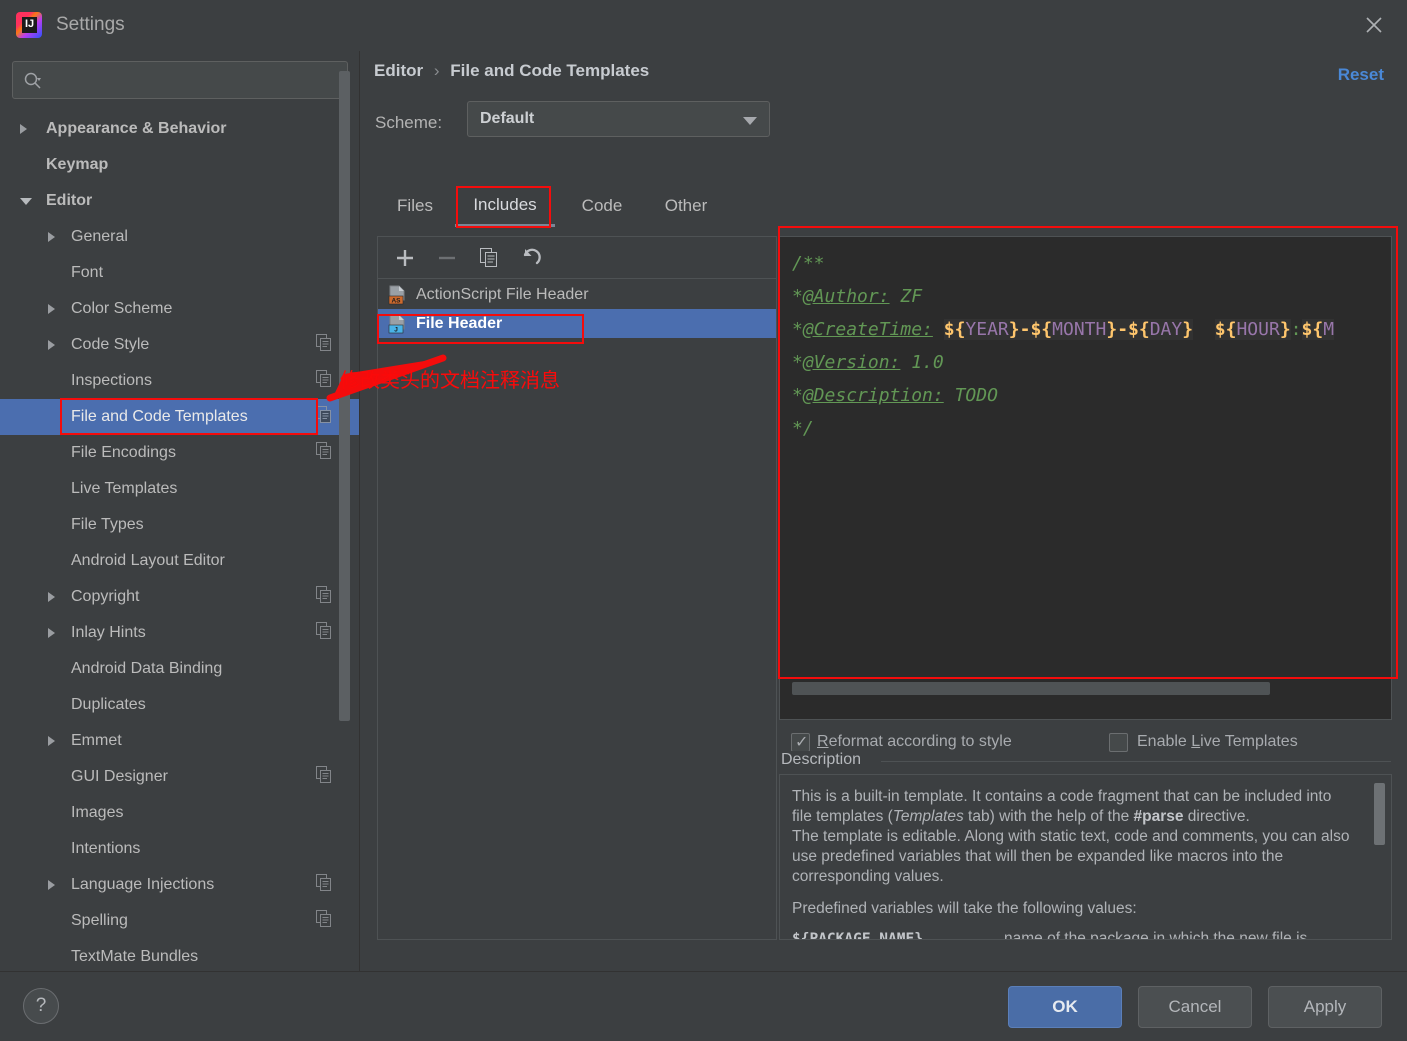 This screenshot has width=1407, height=1041. I want to click on sidebar-item-gui-designer: GUI Designer, so click(179, 777).